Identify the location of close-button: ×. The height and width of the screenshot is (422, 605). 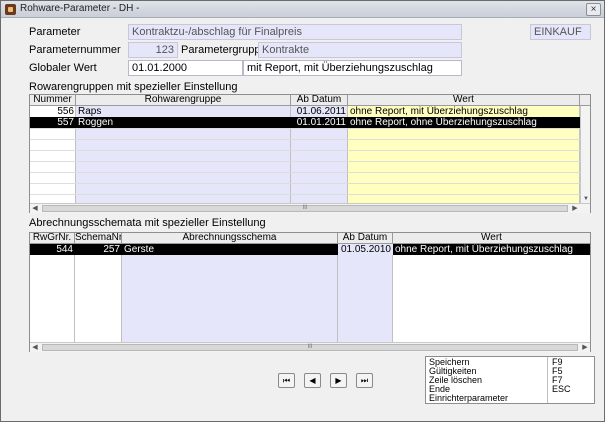
(593, 9).